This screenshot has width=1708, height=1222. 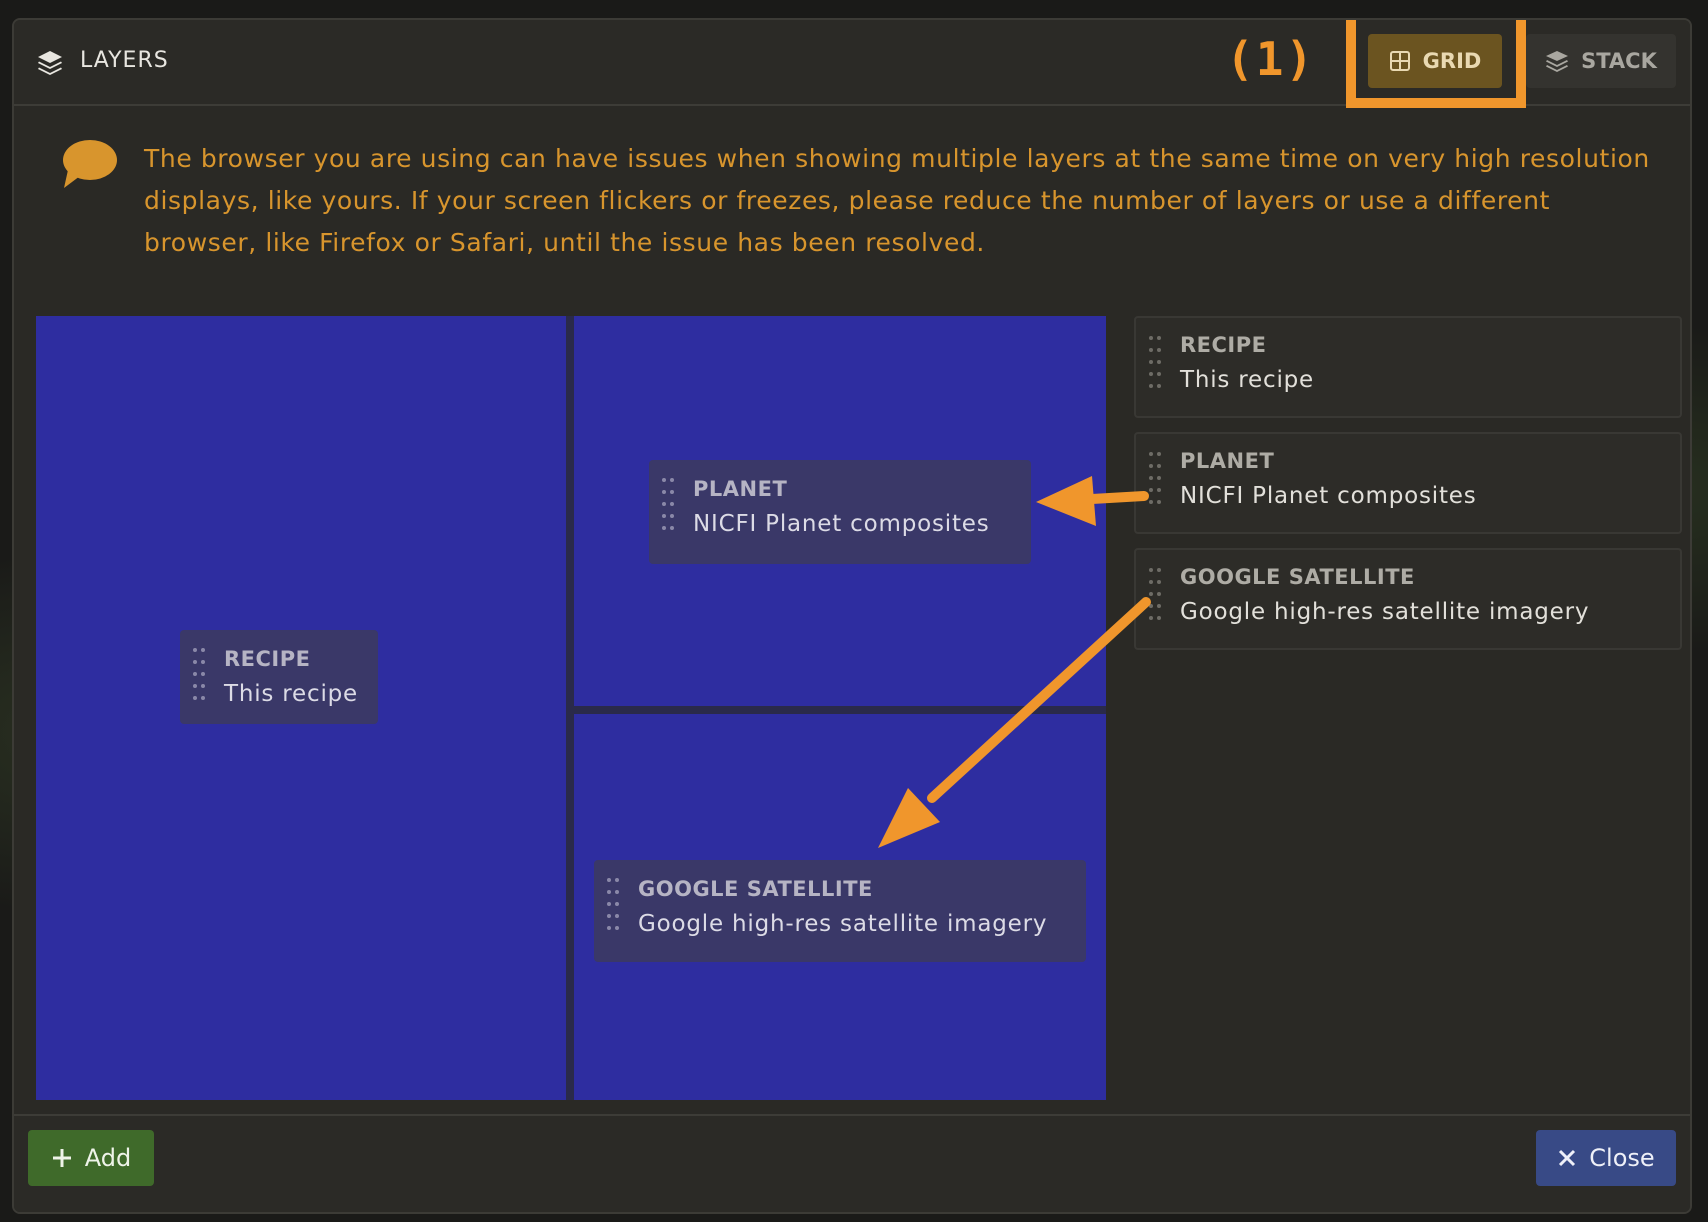 I want to click on grid-cell-planet: PLANET NICFI Planet composites, so click(x=840, y=511).